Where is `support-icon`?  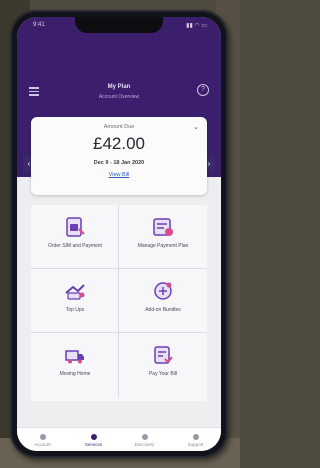 support-icon is located at coordinates (195, 437).